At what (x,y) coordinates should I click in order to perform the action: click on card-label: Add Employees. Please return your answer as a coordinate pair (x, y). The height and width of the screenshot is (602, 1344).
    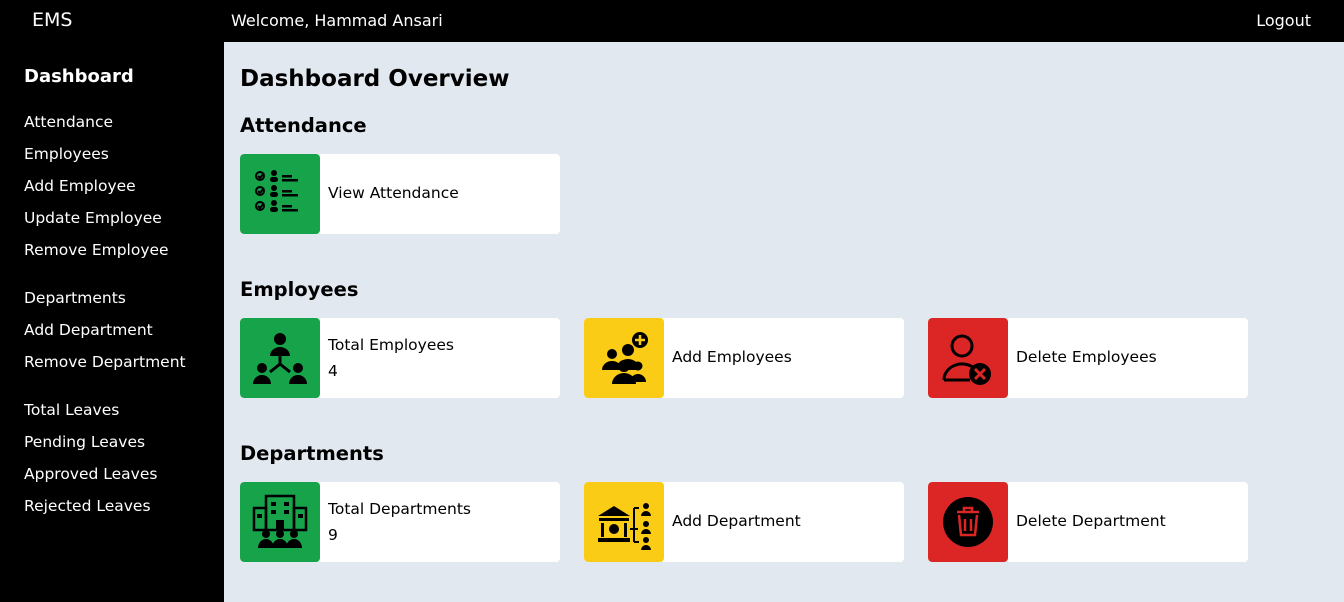
    Looking at the image, I should click on (732, 357).